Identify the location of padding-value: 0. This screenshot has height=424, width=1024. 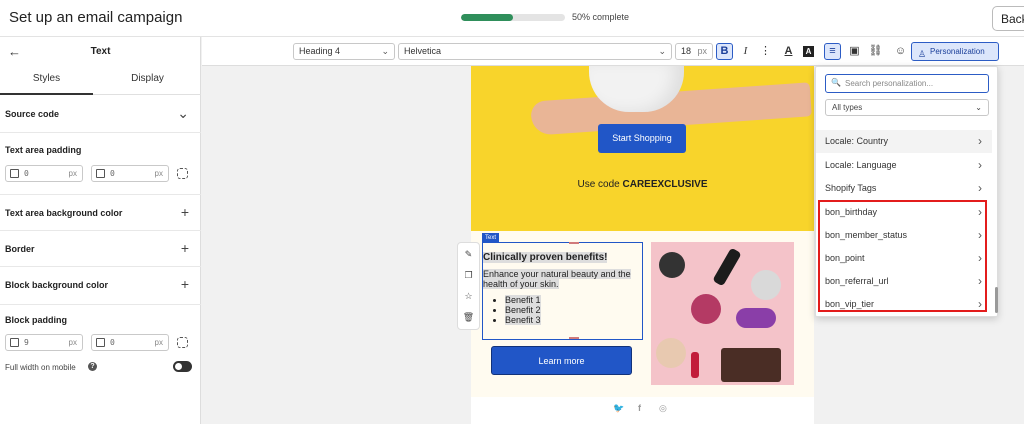
(112, 173).